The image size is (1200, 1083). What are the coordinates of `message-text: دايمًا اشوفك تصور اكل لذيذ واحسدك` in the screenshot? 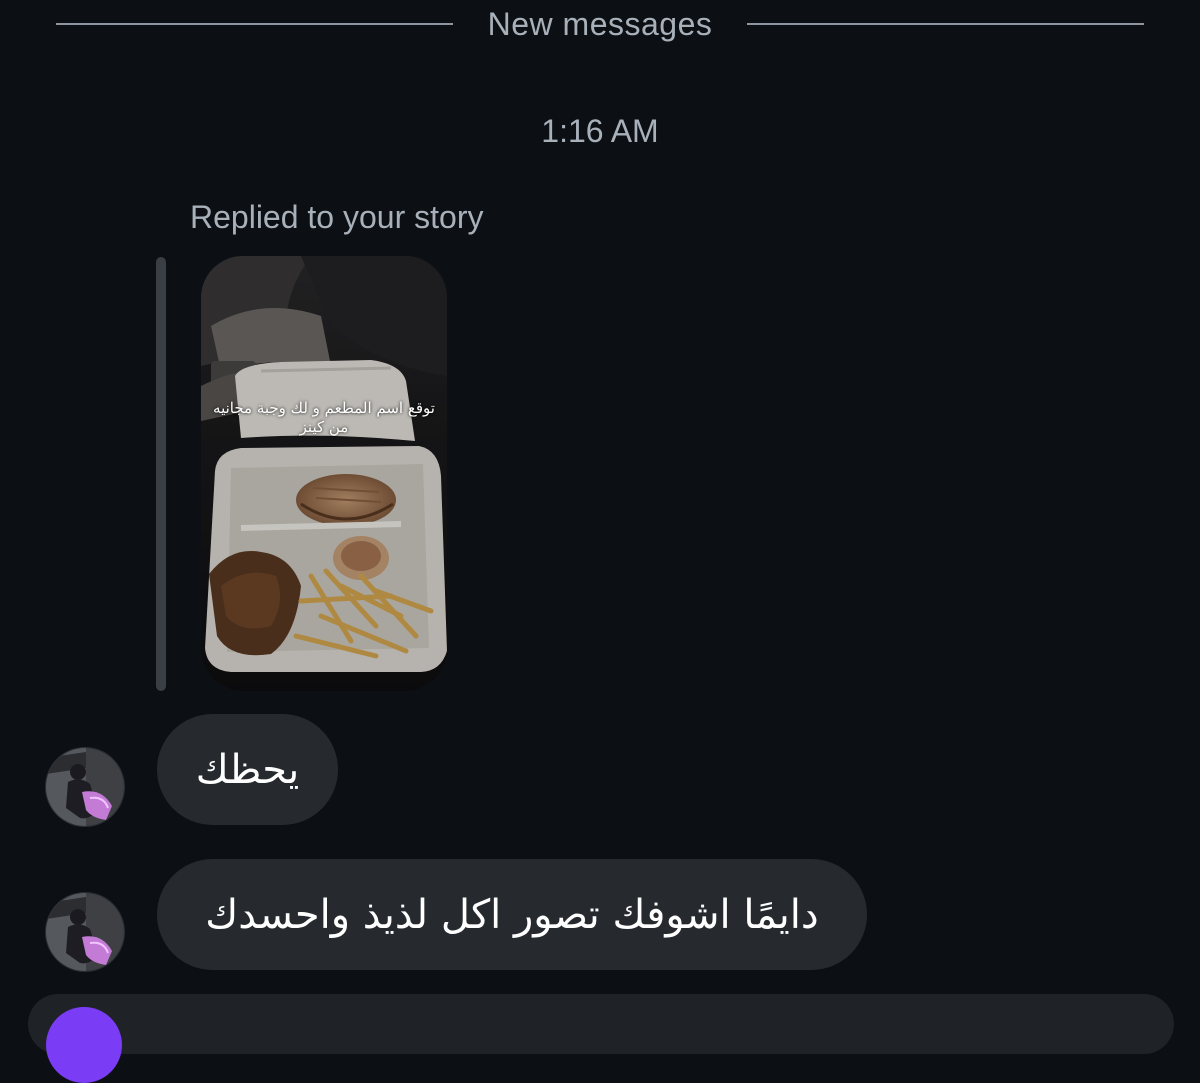 It's located at (512, 914).